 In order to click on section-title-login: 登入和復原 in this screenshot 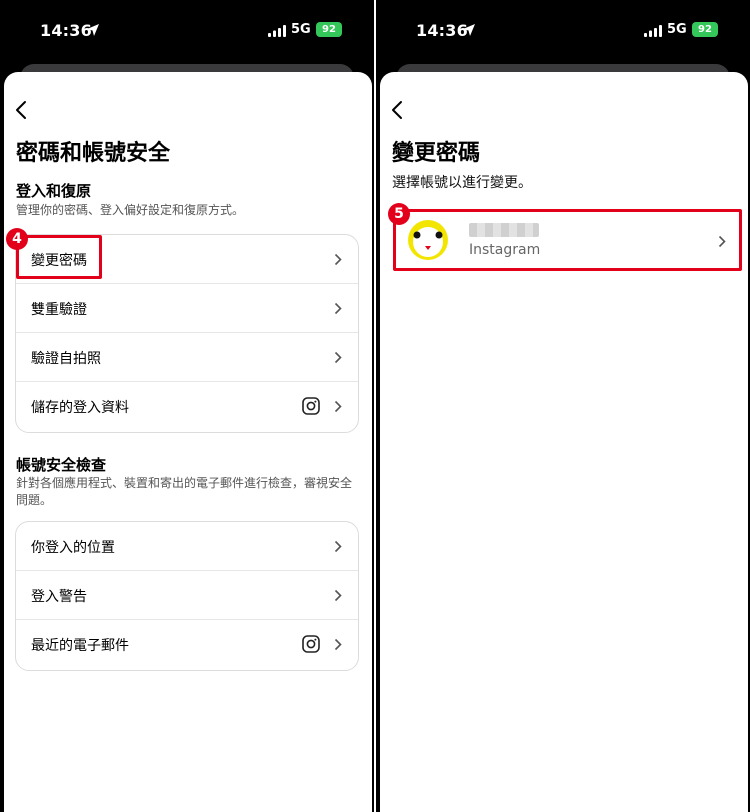, I will do `click(54, 191)`.